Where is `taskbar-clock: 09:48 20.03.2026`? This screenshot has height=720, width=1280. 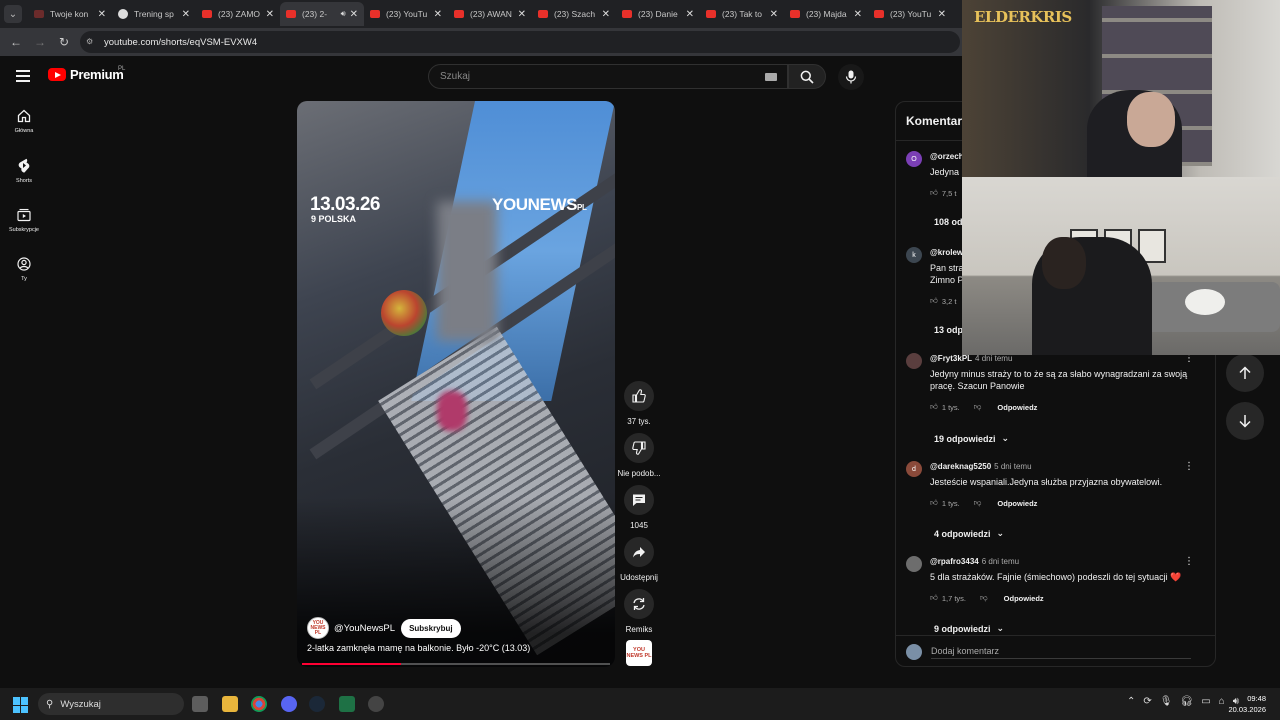 taskbar-clock: 09:48 20.03.2026 is located at coordinates (1247, 704).